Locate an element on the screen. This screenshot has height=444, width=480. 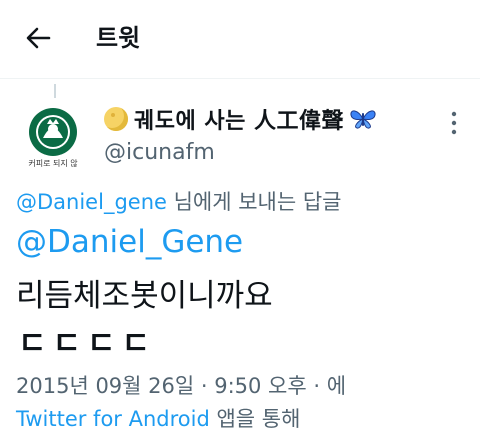
more-button is located at coordinates (454, 123).